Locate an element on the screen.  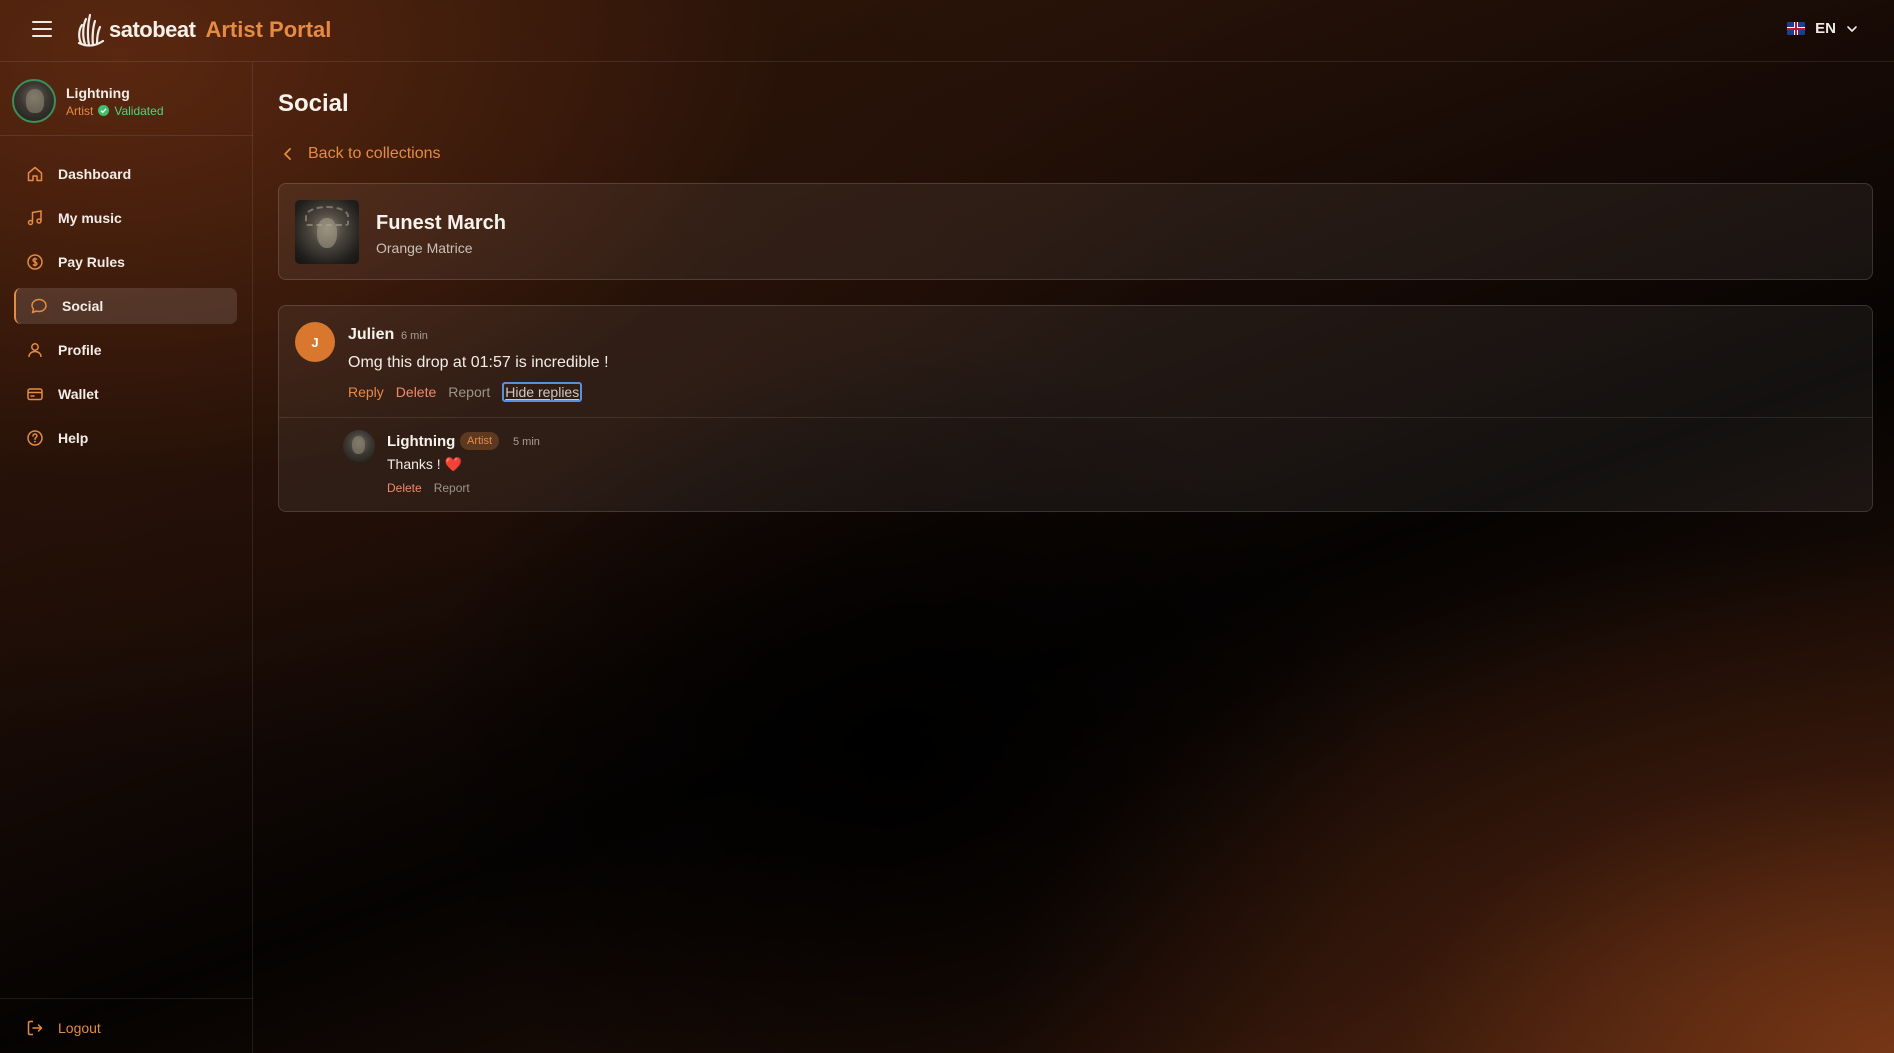
comment-actions: Reply Delete Report Hide replies is located at coordinates (465, 392).